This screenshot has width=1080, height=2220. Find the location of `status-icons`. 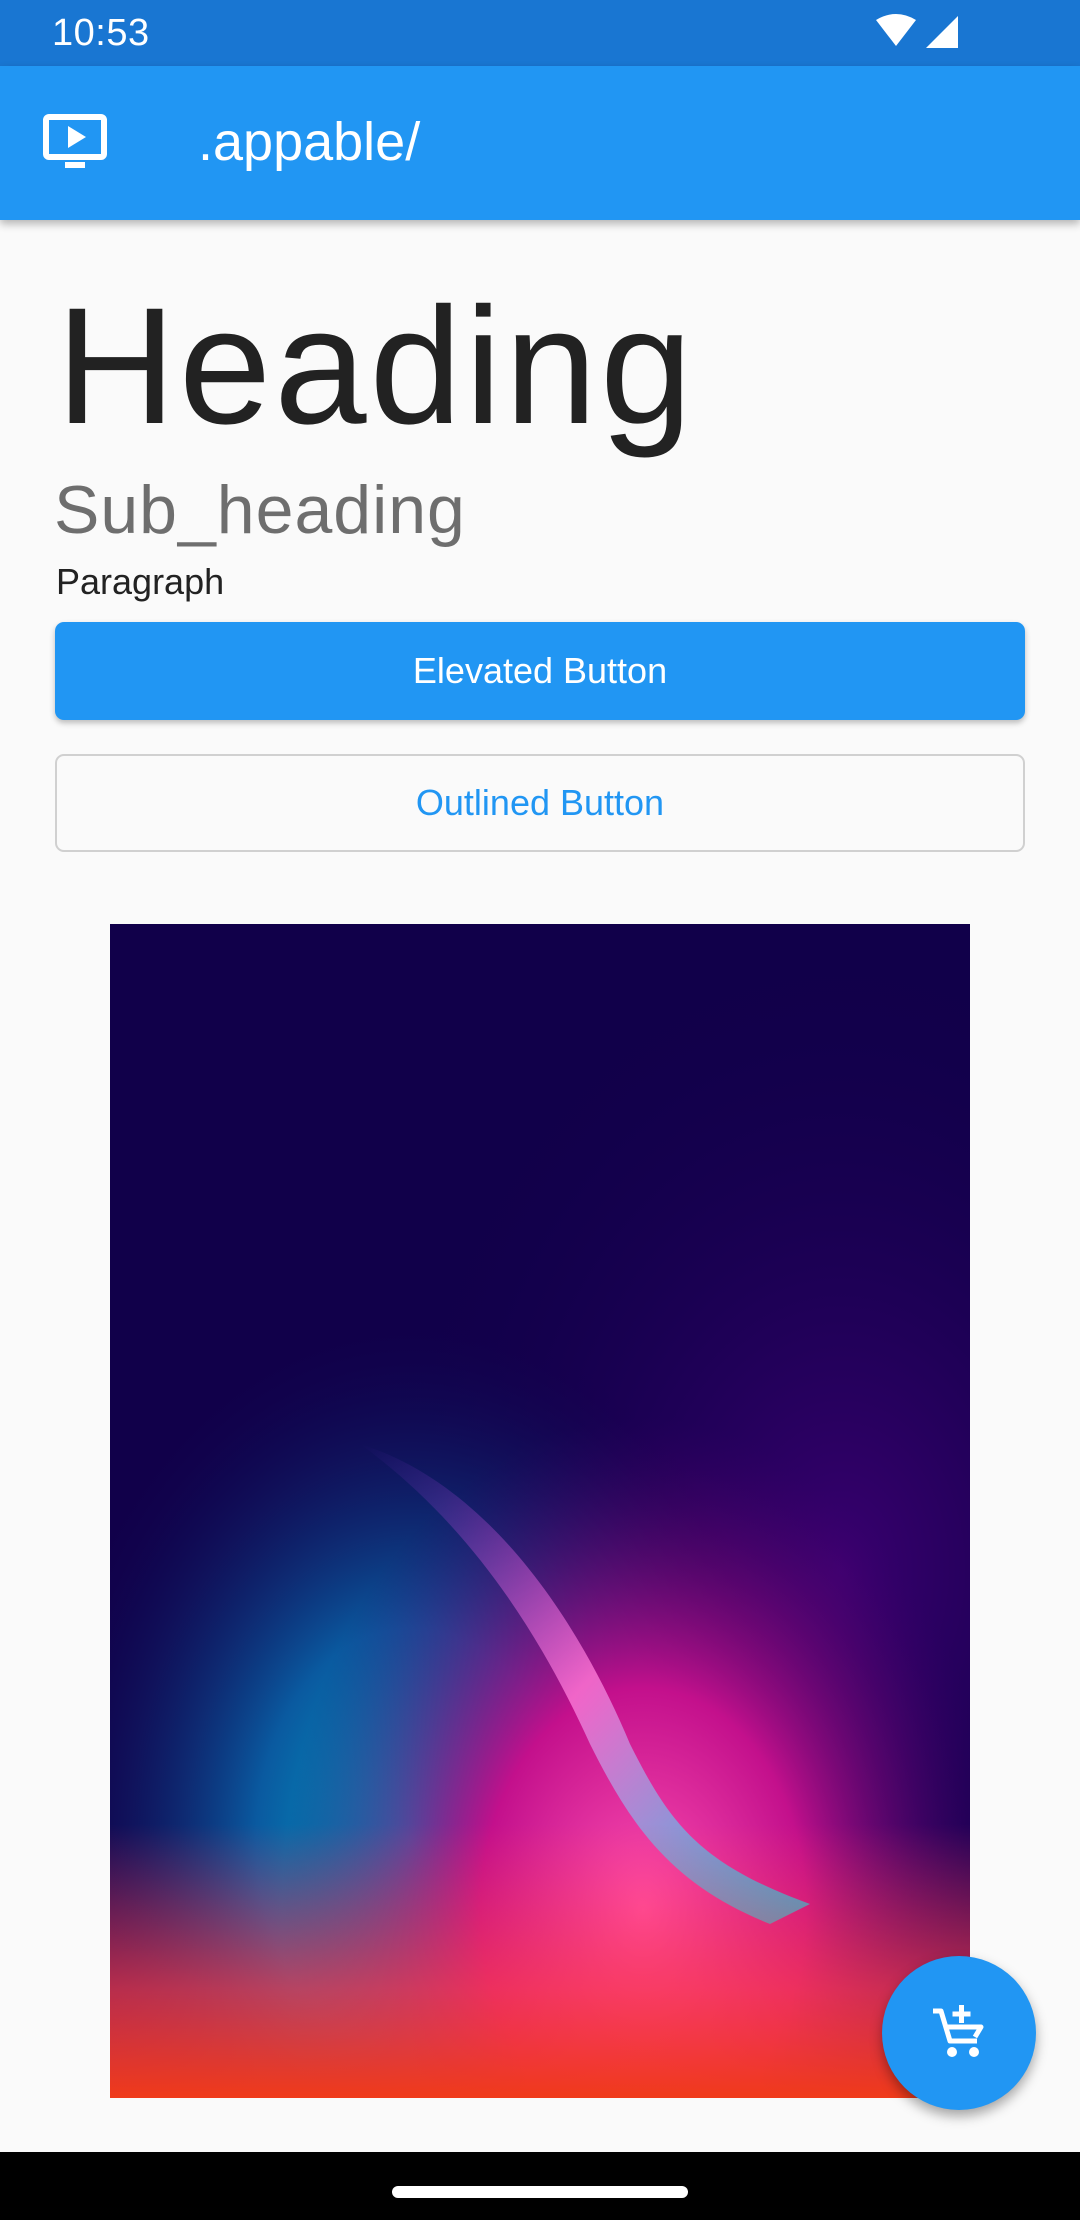

status-icons is located at coordinates (917, 31).